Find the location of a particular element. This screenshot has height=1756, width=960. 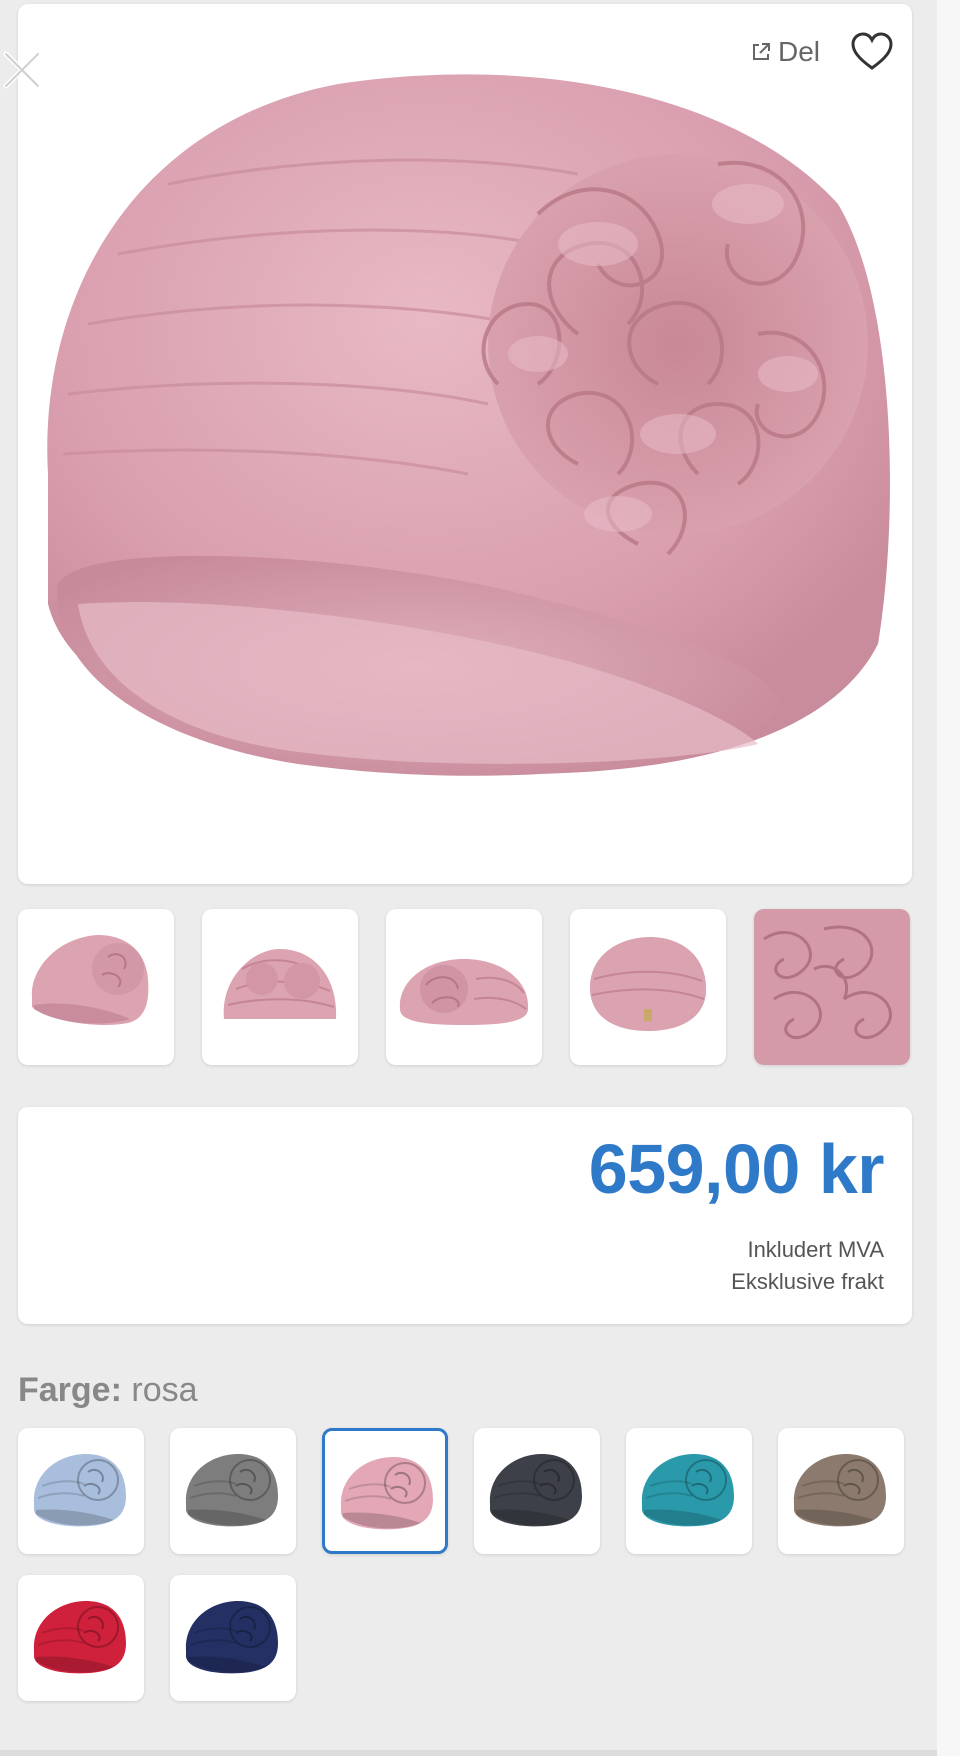

selected-color-value: rosa is located at coordinates (164, 1390).